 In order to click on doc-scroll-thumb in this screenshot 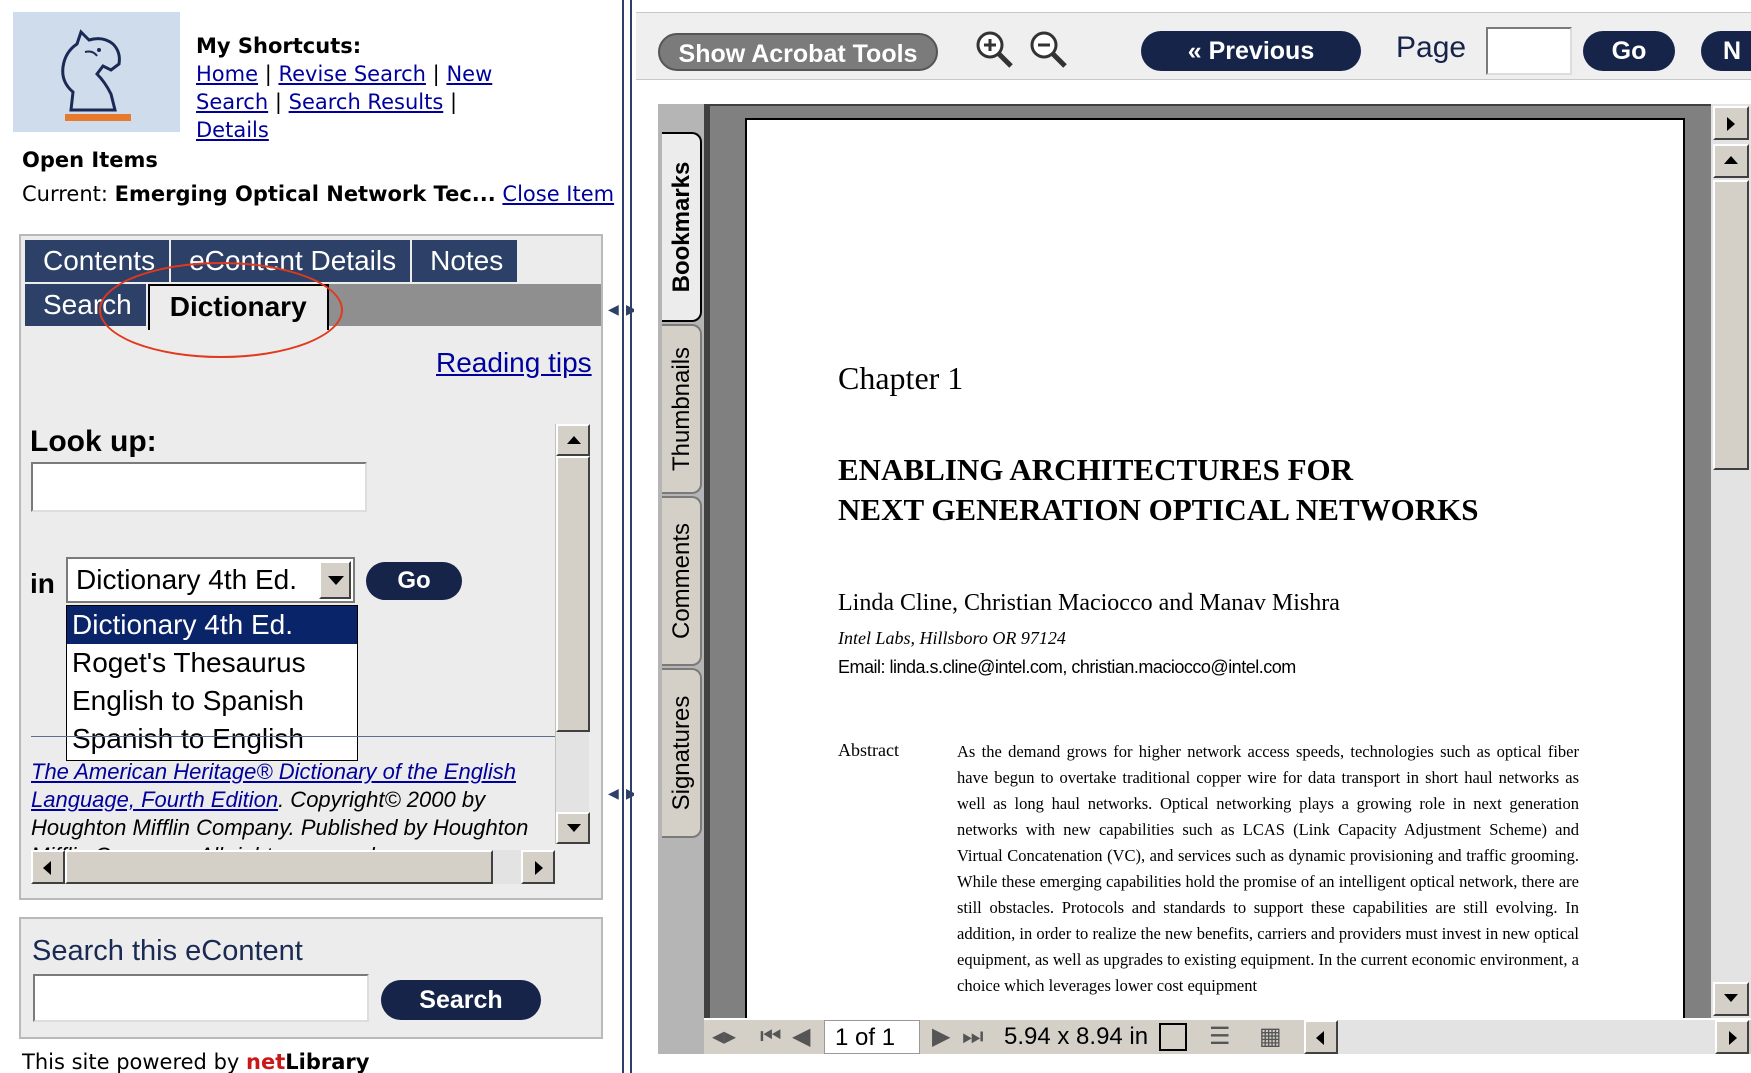, I will do `click(1731, 325)`.